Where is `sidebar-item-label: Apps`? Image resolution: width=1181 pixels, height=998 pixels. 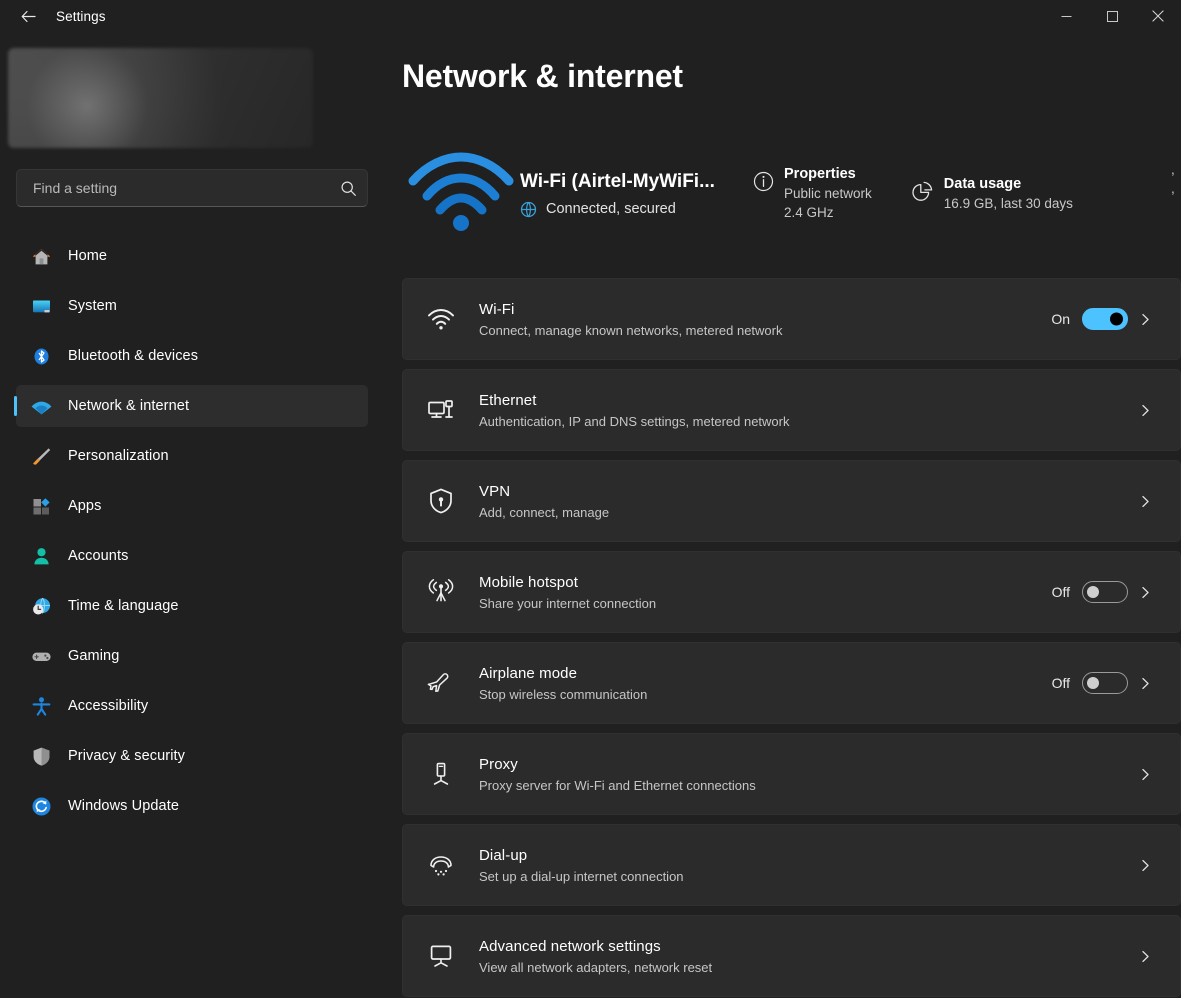
sidebar-item-label: Apps is located at coordinates (85, 506).